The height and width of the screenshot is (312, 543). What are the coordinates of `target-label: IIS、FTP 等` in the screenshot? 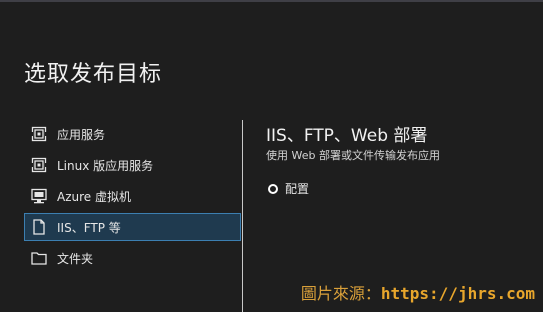 It's located at (89, 227).